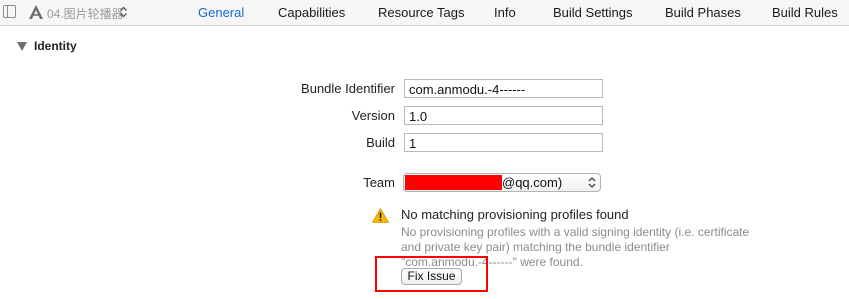 The height and width of the screenshot is (299, 849). I want to click on tab-build-phases: Build Phases, so click(703, 12).